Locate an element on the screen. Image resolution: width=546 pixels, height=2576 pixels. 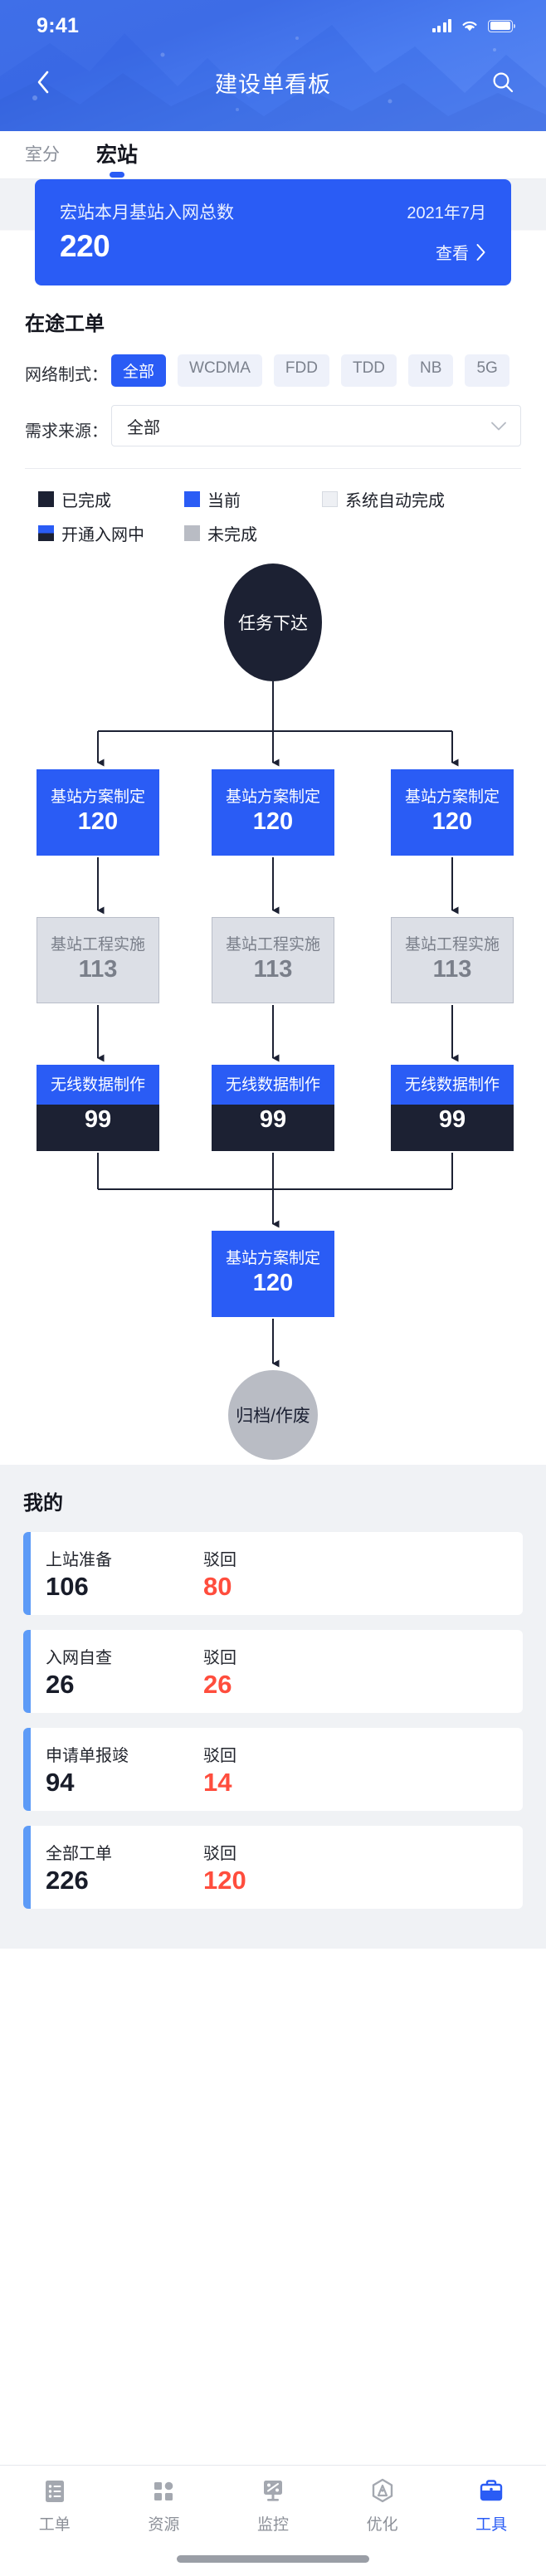
summary-card: 宏站本月基站入网总数 2021年7月 220 查看 is located at coordinates (273, 232).